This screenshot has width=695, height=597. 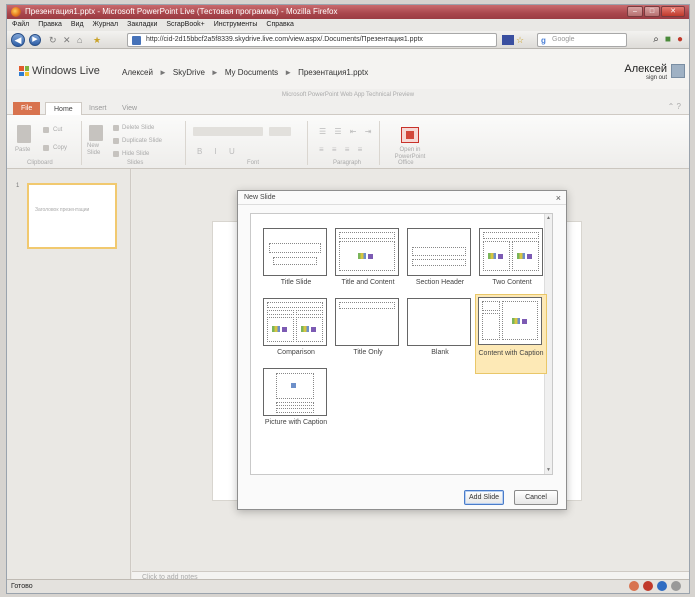 I want to click on status-bar: Готово, so click(x=348, y=586).